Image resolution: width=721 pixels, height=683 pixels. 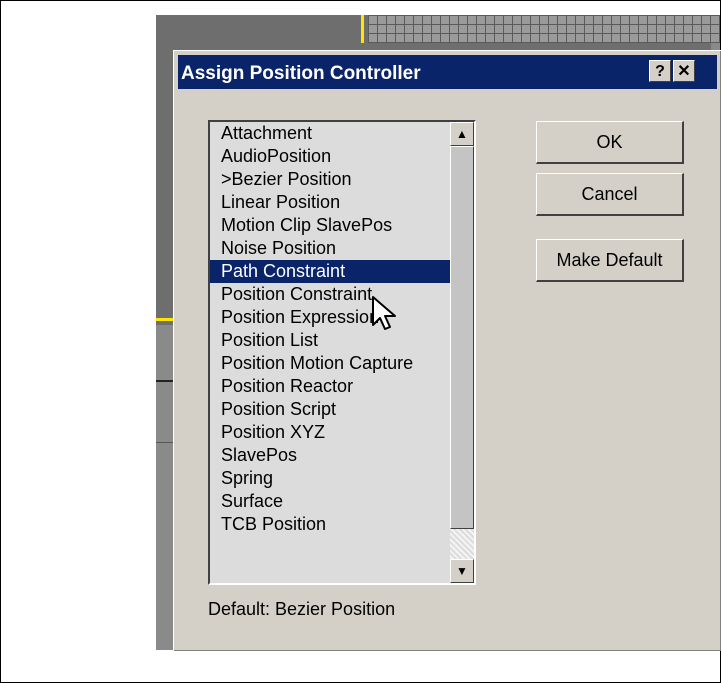 What do you see at coordinates (333, 317) in the screenshot?
I see `list-item: Position Expression` at bounding box center [333, 317].